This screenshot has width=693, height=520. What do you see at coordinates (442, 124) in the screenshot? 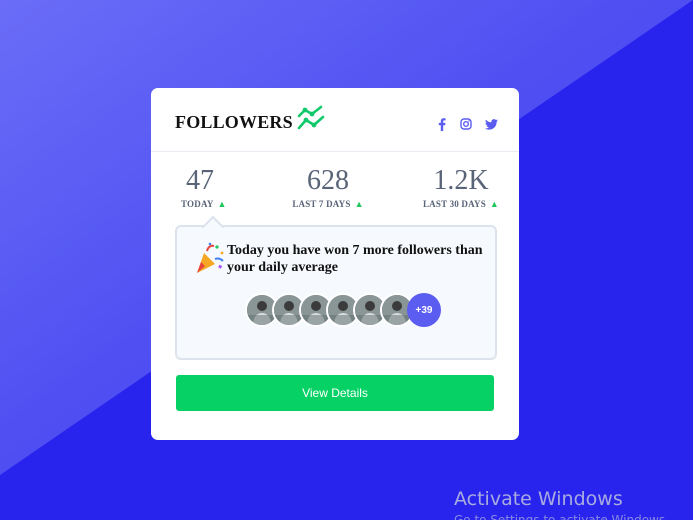
I see `facebook-icon` at bounding box center [442, 124].